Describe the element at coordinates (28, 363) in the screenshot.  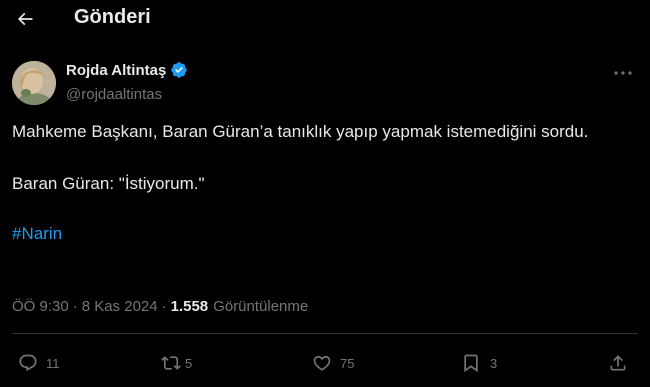
I see `reply-icon` at that location.